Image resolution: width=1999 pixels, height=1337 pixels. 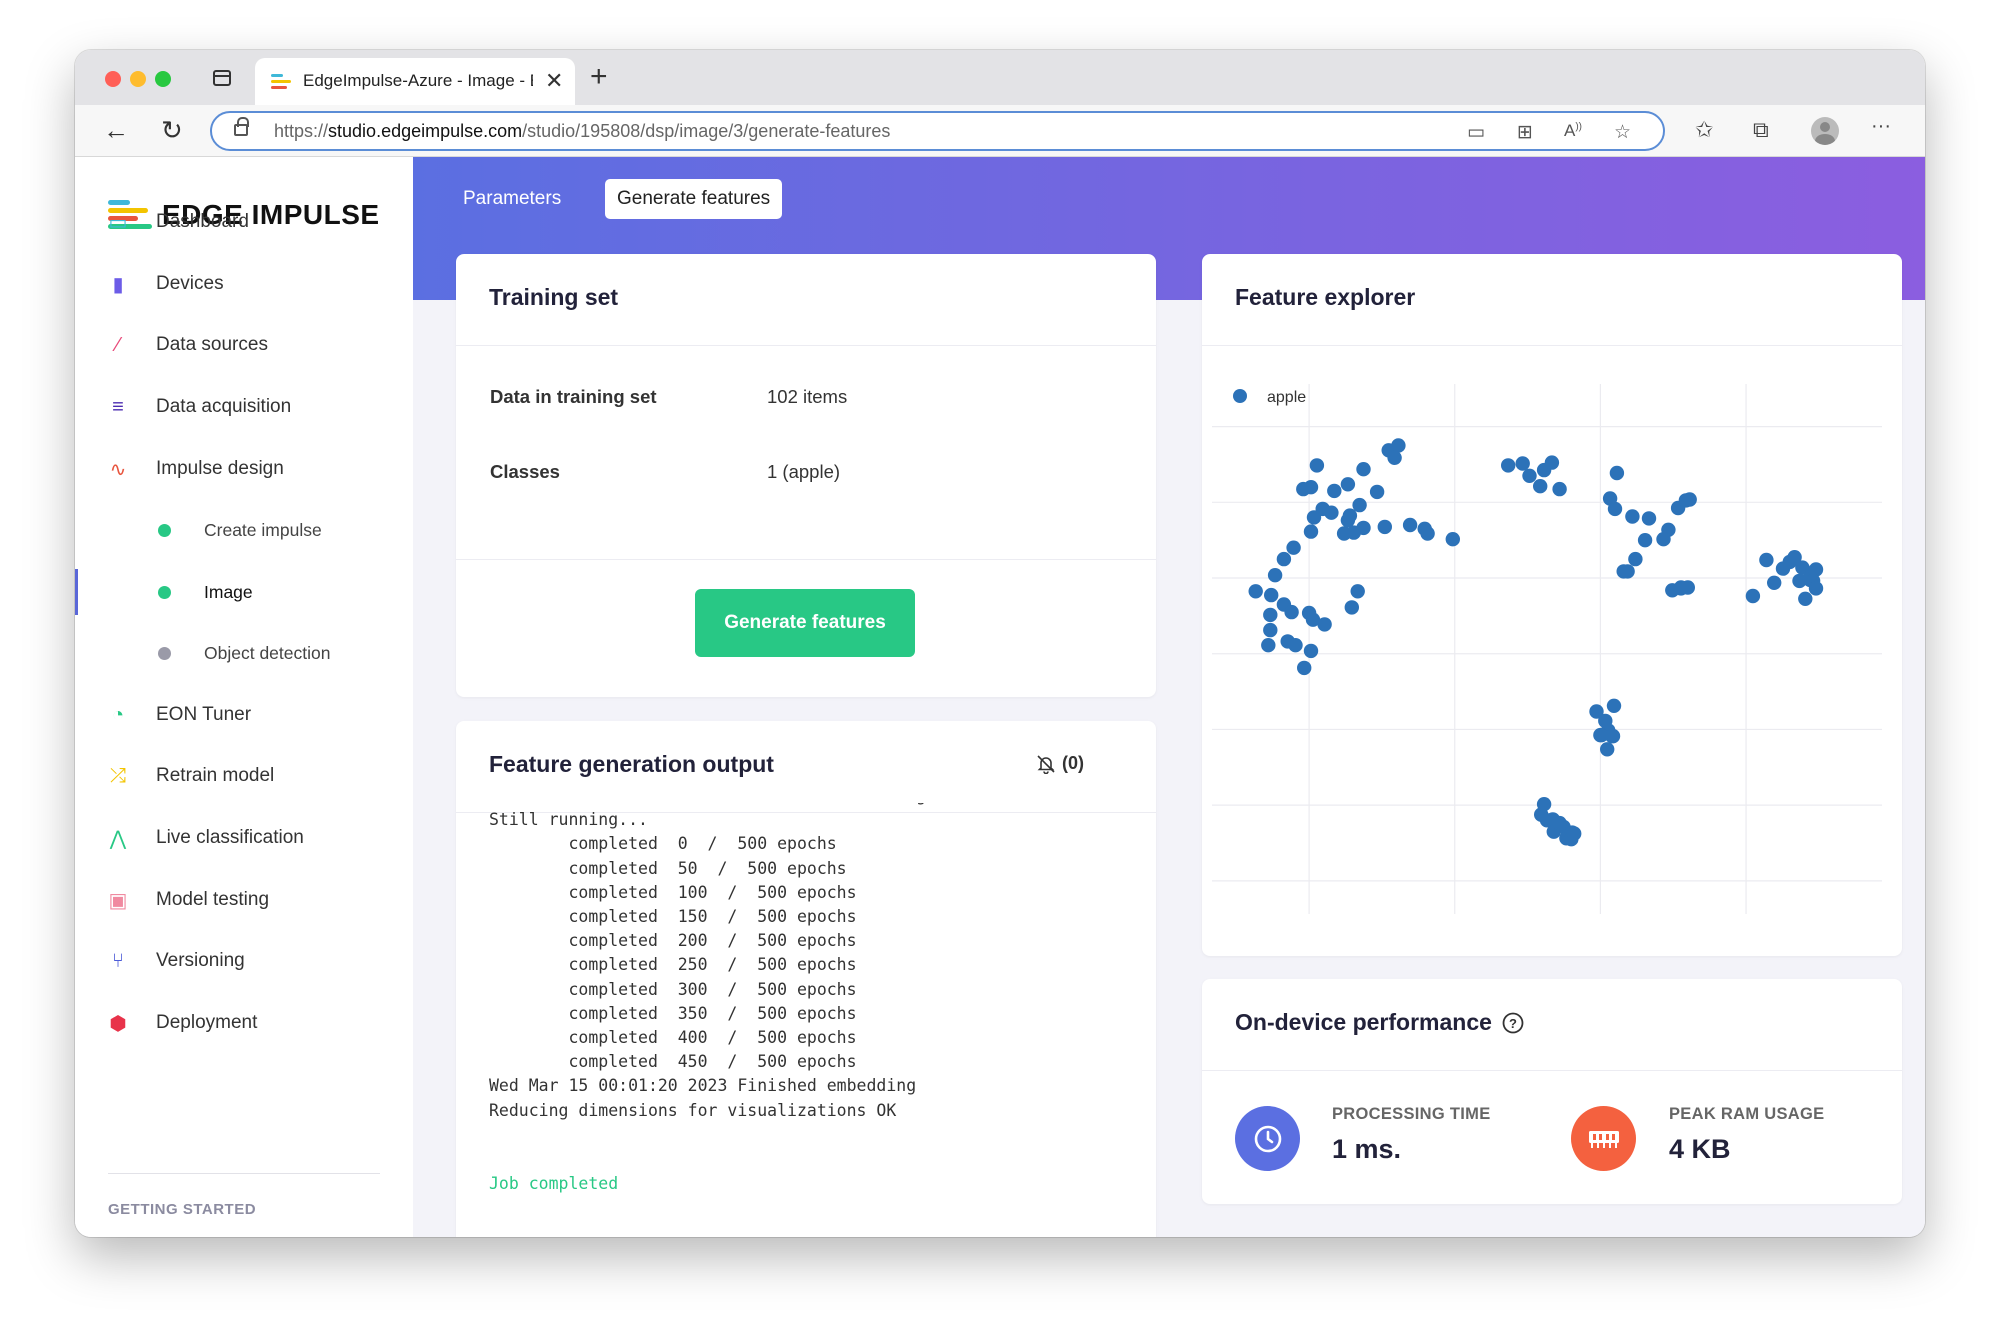 What do you see at coordinates (1513, 1023) in the screenshot?
I see `help-icon: ?` at bounding box center [1513, 1023].